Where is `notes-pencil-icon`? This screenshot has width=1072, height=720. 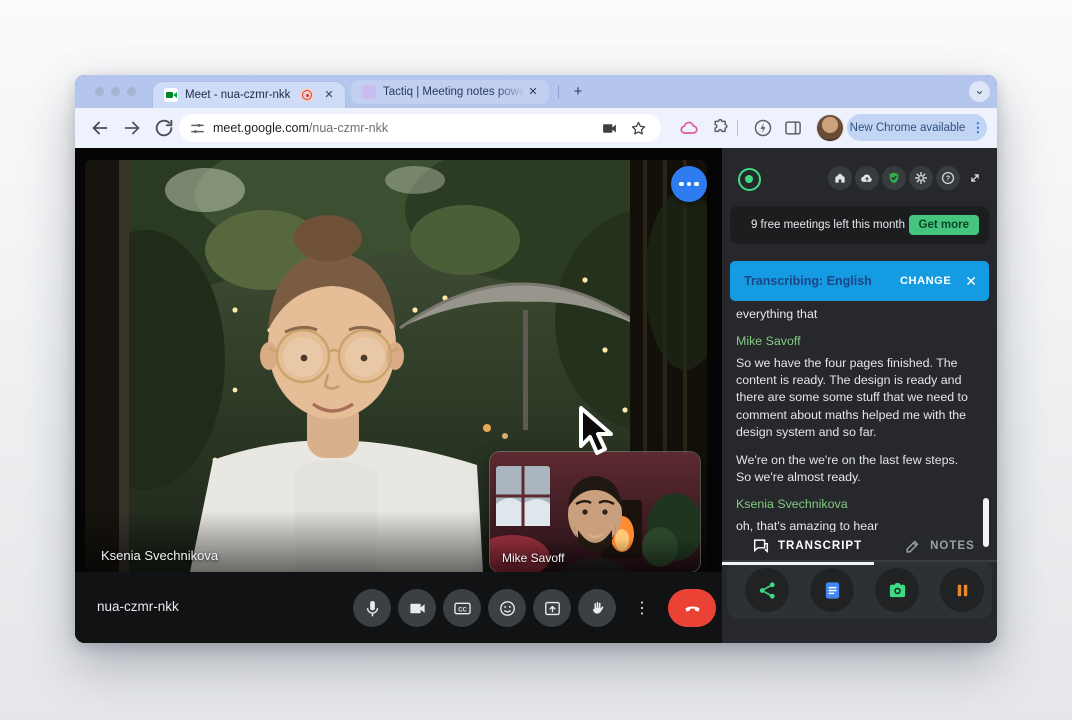
notes-pencil-icon is located at coordinates (912, 546).